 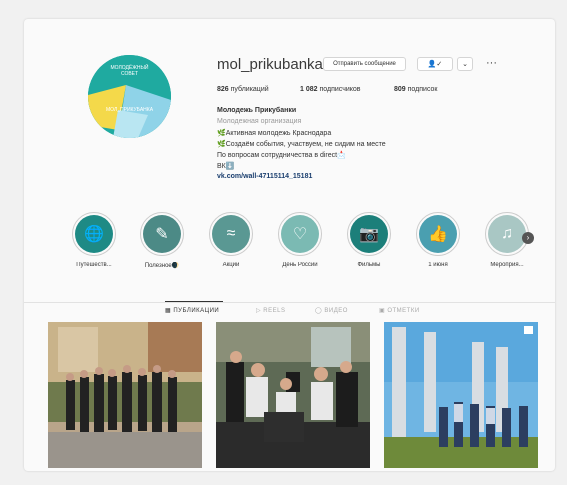 I want to click on highlight-item: ≈ Акции, so click(x=231, y=240).